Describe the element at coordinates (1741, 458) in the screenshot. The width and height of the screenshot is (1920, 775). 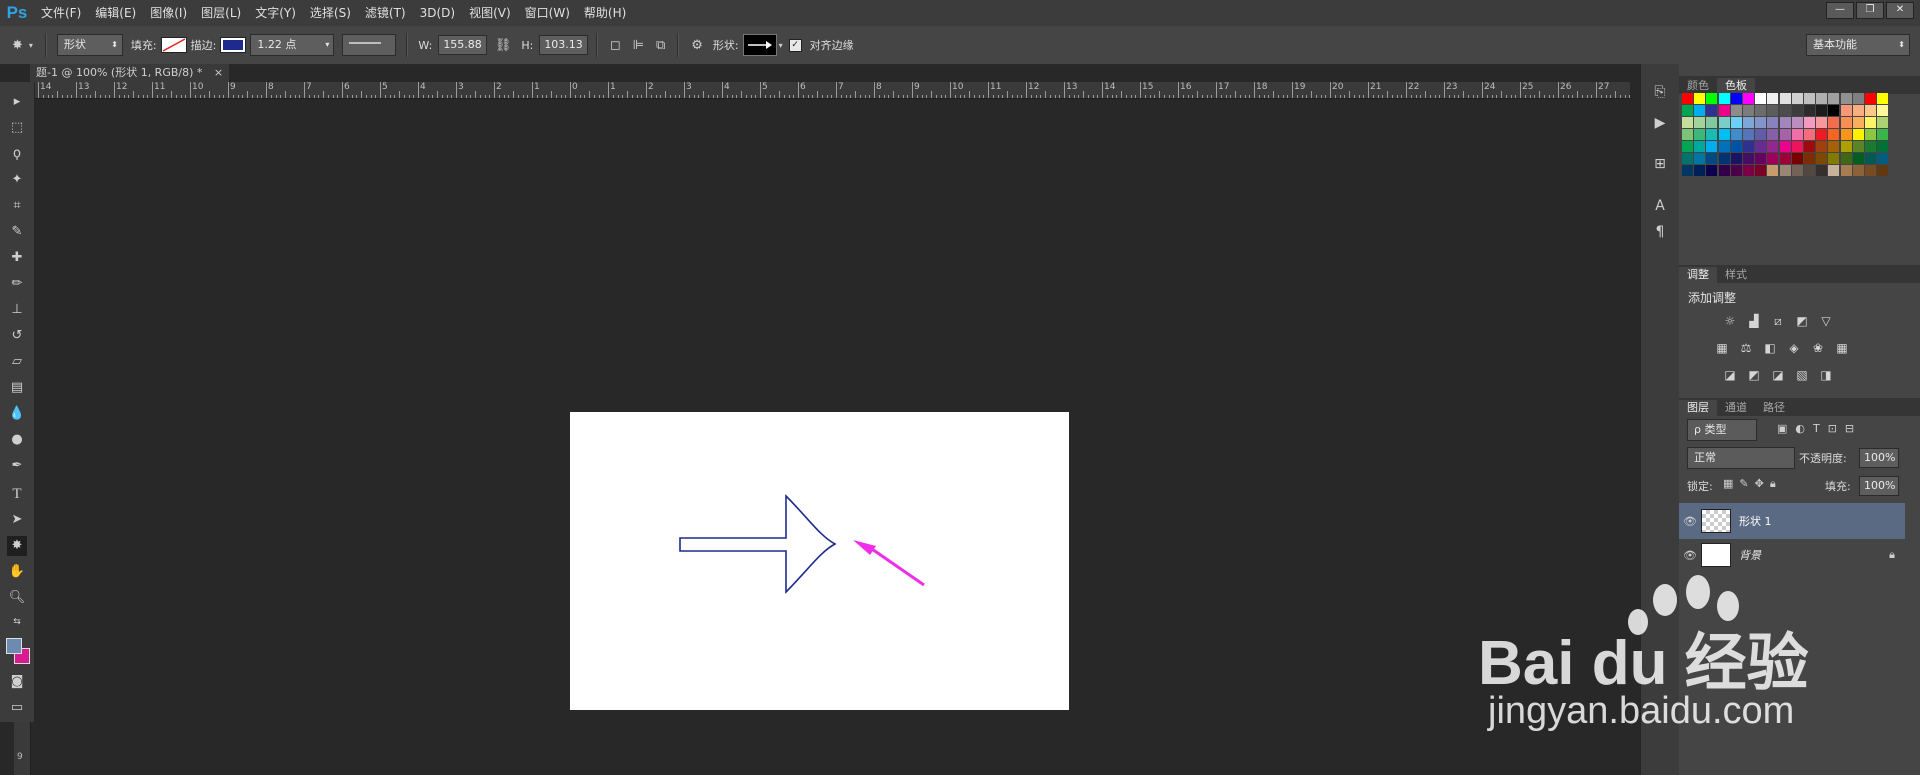
I see `blend-mode-select: 正常` at that location.